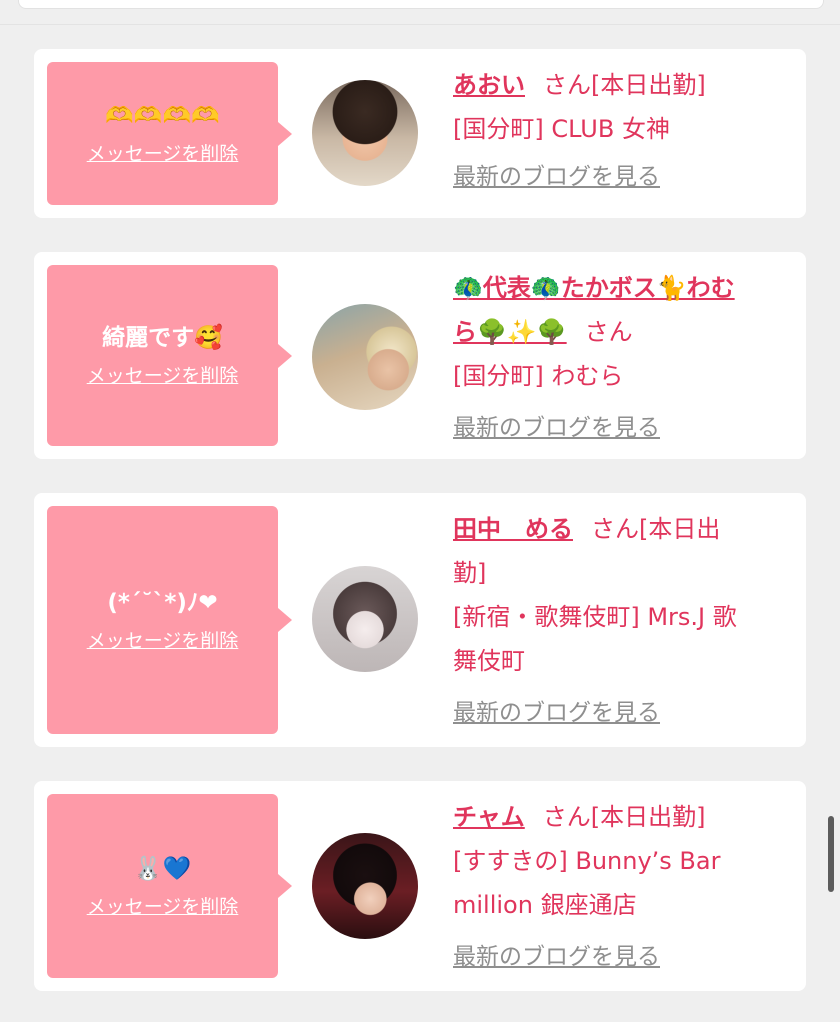  Describe the element at coordinates (420, 24) in the screenshot. I see `divider` at that location.